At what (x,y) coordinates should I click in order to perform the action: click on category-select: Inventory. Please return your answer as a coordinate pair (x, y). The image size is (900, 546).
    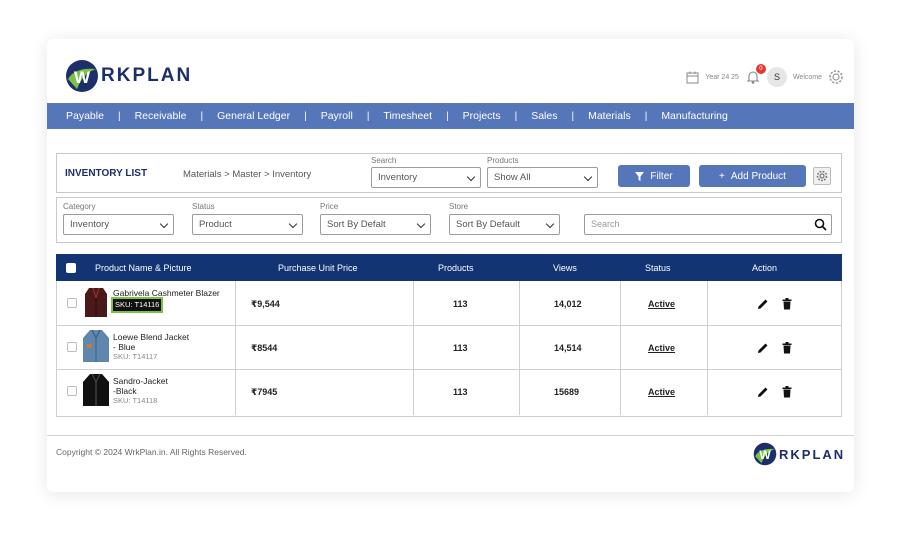
    Looking at the image, I should click on (118, 224).